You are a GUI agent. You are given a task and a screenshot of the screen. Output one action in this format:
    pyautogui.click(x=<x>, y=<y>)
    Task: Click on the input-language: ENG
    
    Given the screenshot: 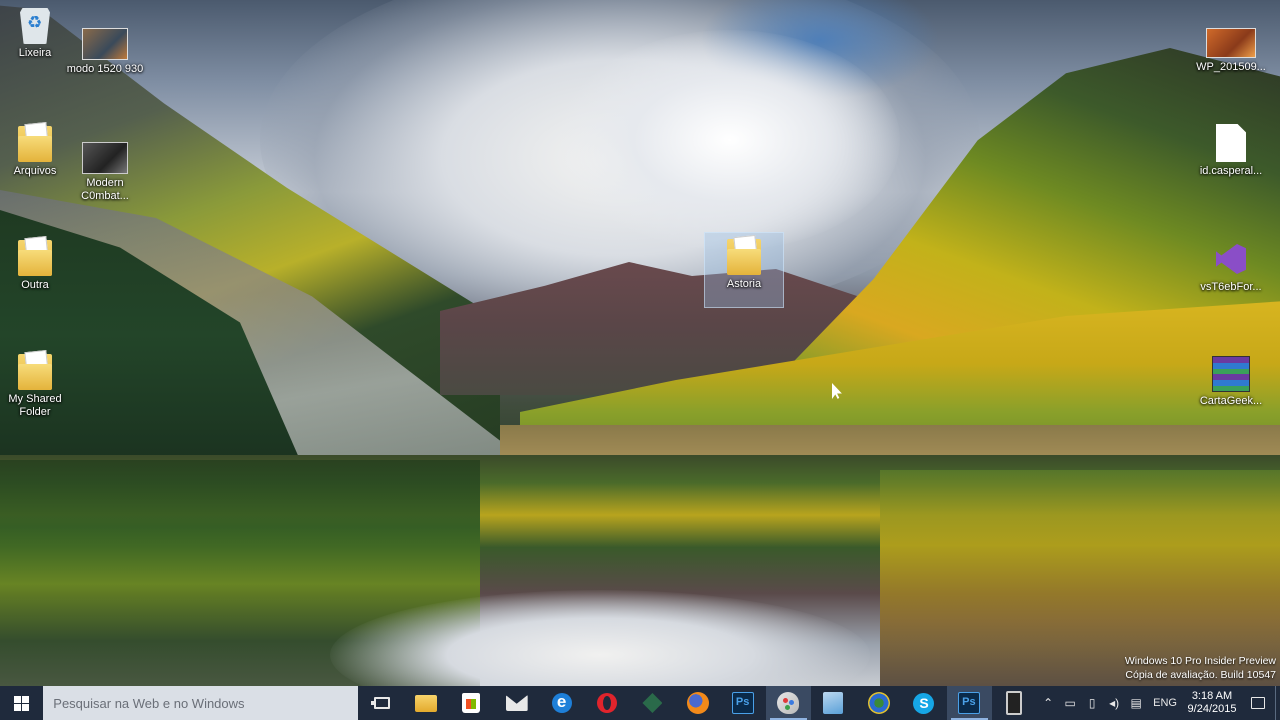 What is the action you would take?
    pyautogui.click(x=1165, y=703)
    